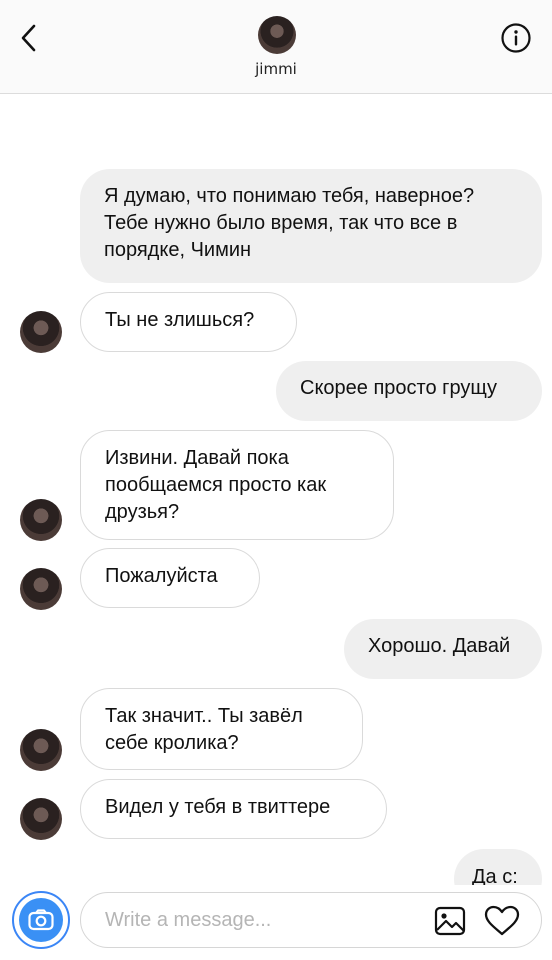 The height and width of the screenshot is (960, 552). What do you see at coordinates (265, 920) in the screenshot?
I see `message-input` at bounding box center [265, 920].